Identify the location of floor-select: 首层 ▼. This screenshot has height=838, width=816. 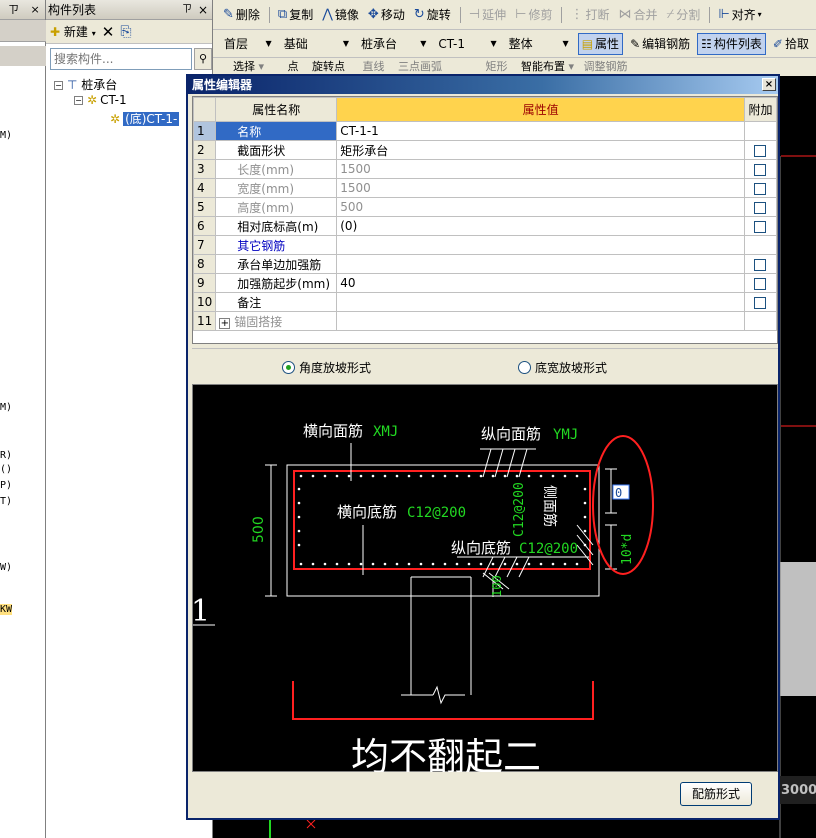
(248, 44).